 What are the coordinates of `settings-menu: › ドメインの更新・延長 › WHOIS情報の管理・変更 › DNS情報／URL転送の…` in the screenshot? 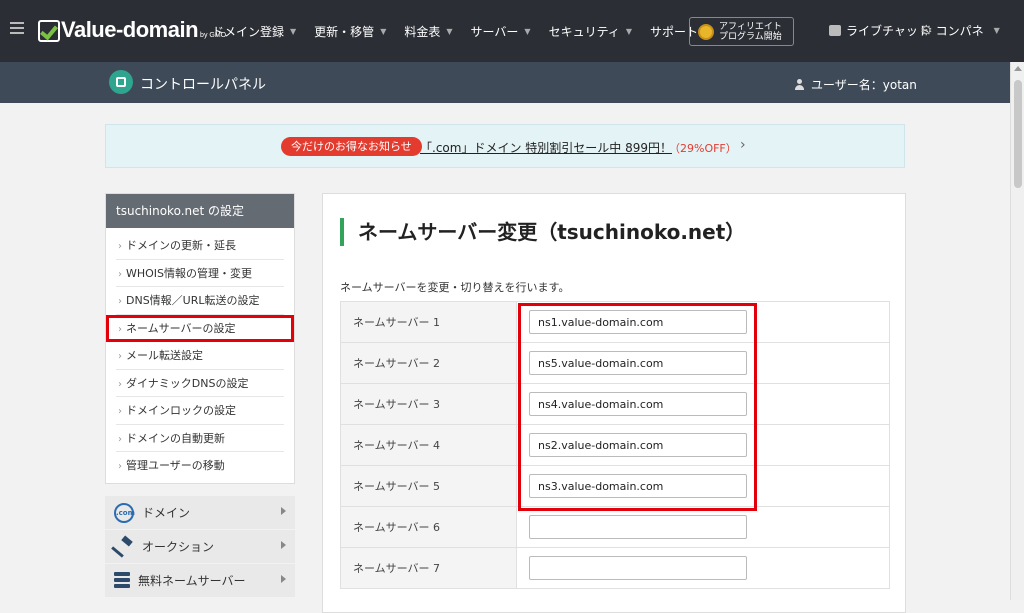 It's located at (200, 354).